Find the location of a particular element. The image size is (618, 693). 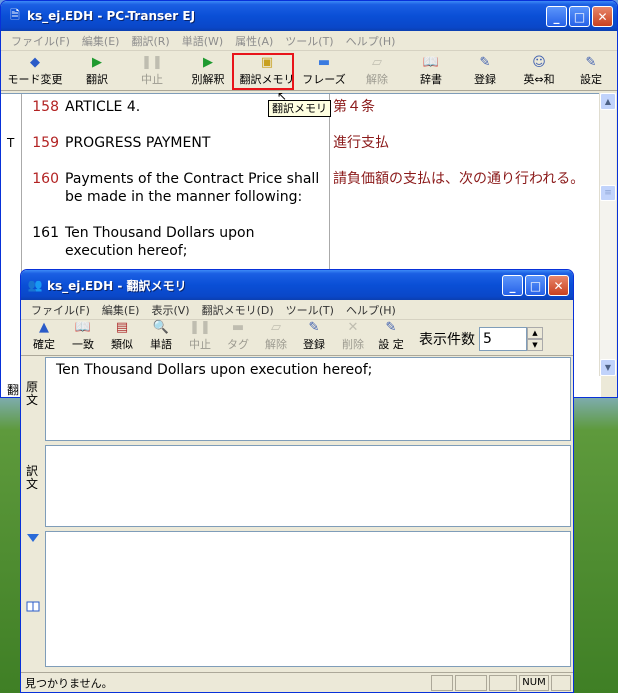

tag-icon: ▬ is located at coordinates (238, 327).